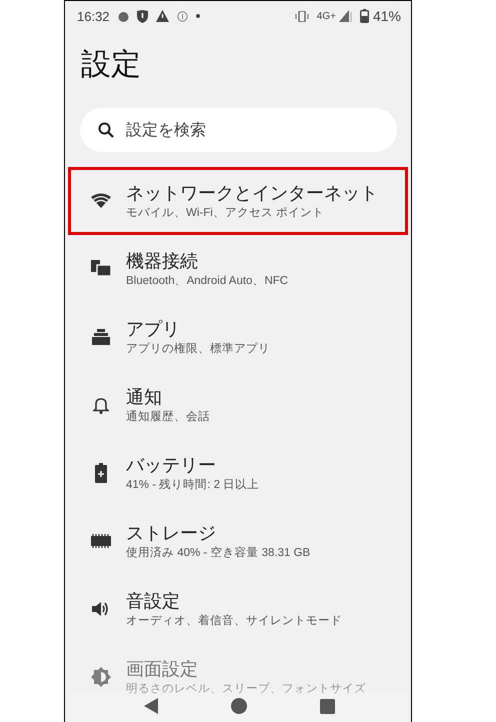 The height and width of the screenshot is (722, 496). What do you see at coordinates (162, 669) in the screenshot?
I see `item-title: 画面設定` at bounding box center [162, 669].